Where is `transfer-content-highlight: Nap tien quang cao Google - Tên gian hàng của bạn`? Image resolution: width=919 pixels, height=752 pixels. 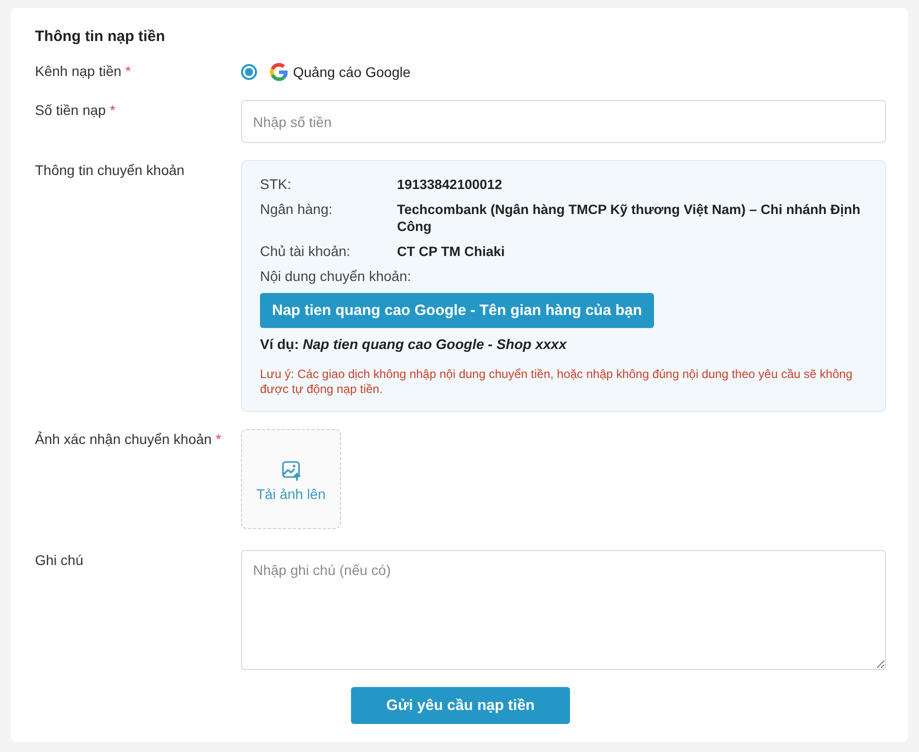 transfer-content-highlight: Nap tien quang cao Google - Tên gian hàng của bạn is located at coordinates (457, 310).